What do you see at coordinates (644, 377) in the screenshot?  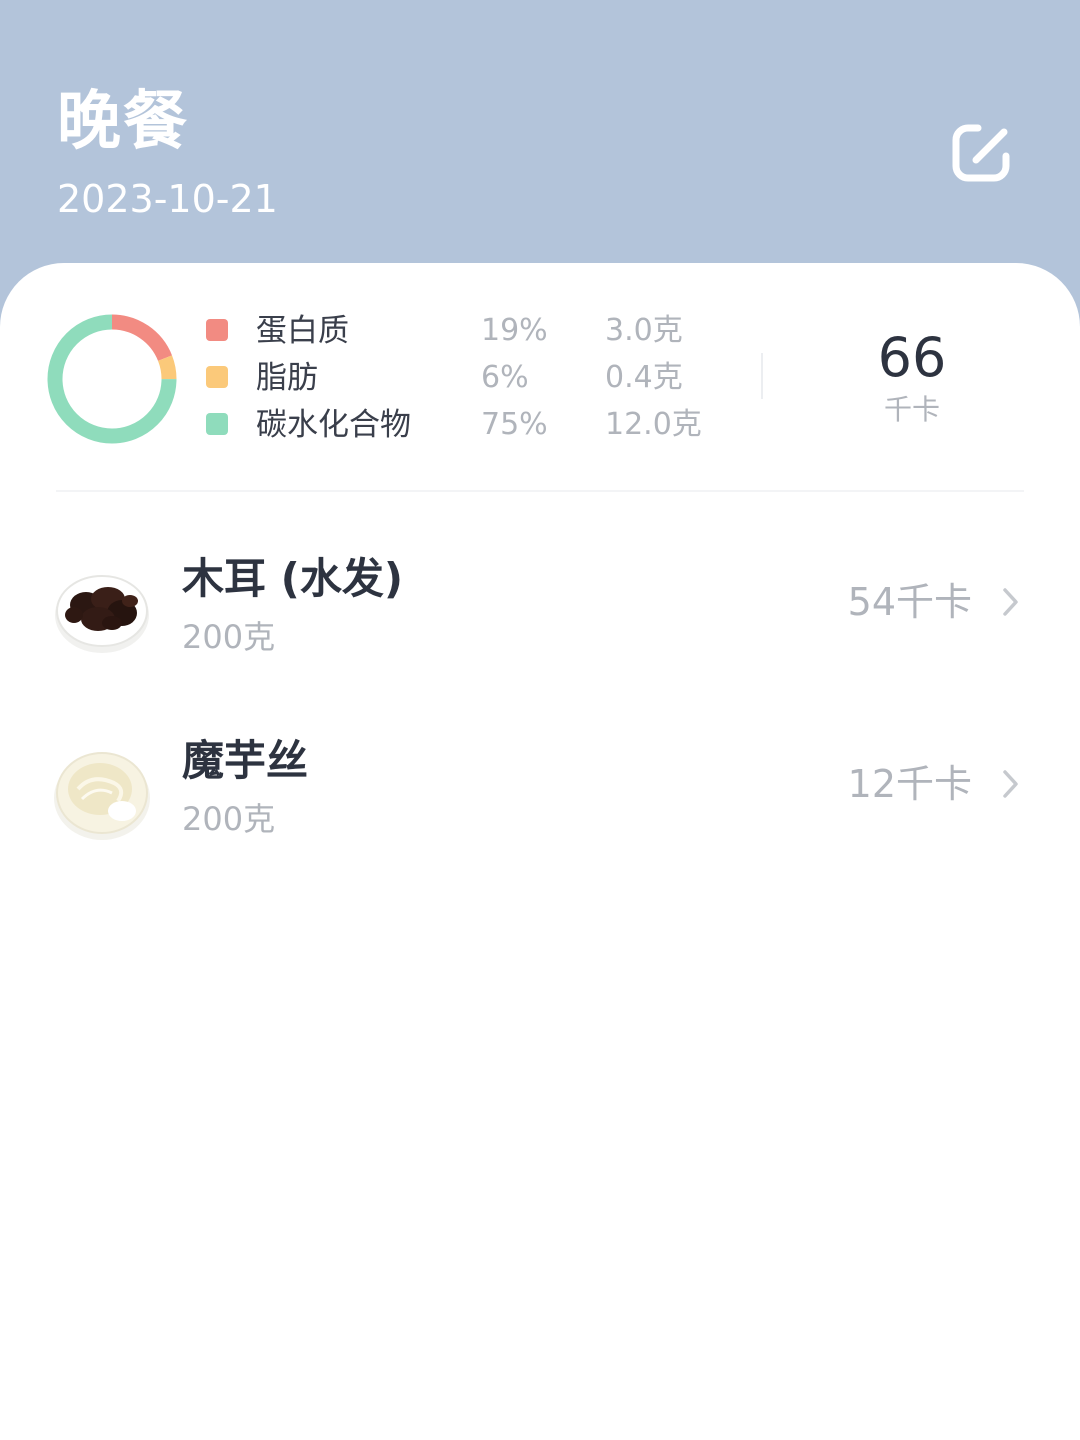 I see `nutrient-grams: 0.4克` at bounding box center [644, 377].